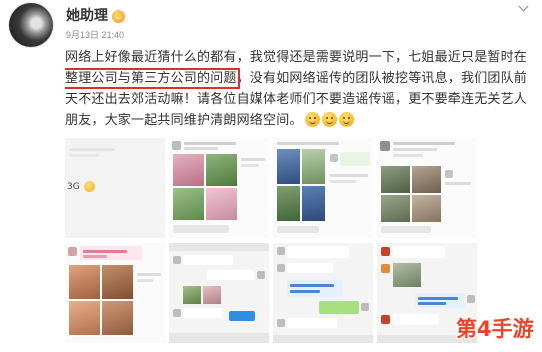 The image size is (542, 352). I want to click on thumb-caption: 3G, so click(73, 187).